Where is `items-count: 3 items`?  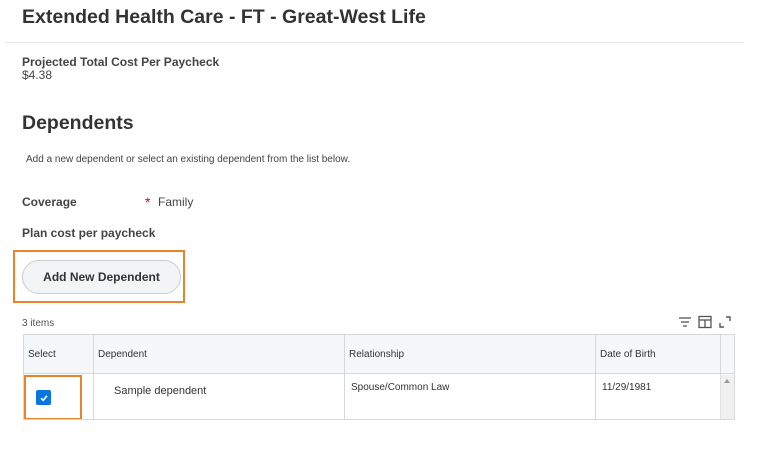
items-count: 3 items is located at coordinates (38, 323).